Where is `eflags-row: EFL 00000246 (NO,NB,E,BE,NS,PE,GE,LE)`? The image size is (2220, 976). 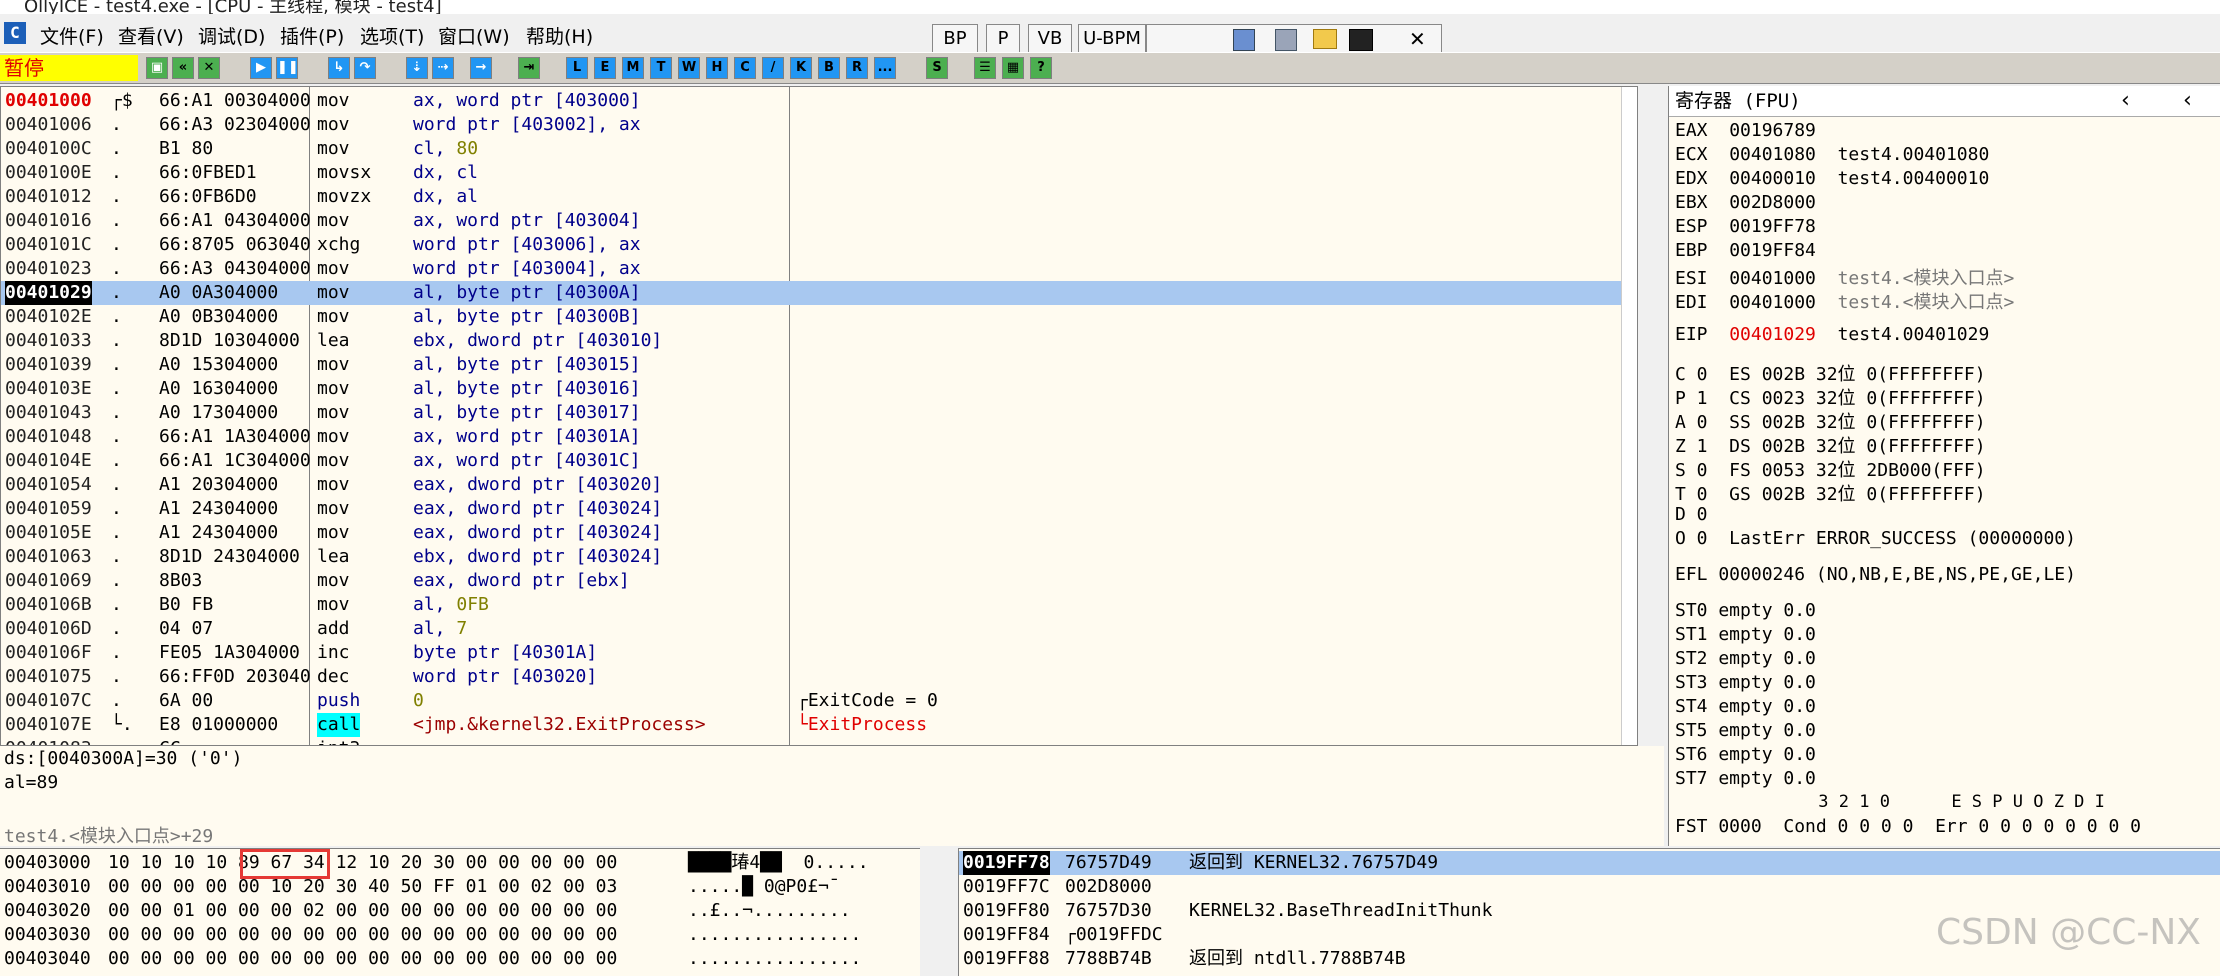
eflags-row: EFL 00000246 (NO,NB,E,BE,NS,PE,GE,LE) is located at coordinates (1875, 574).